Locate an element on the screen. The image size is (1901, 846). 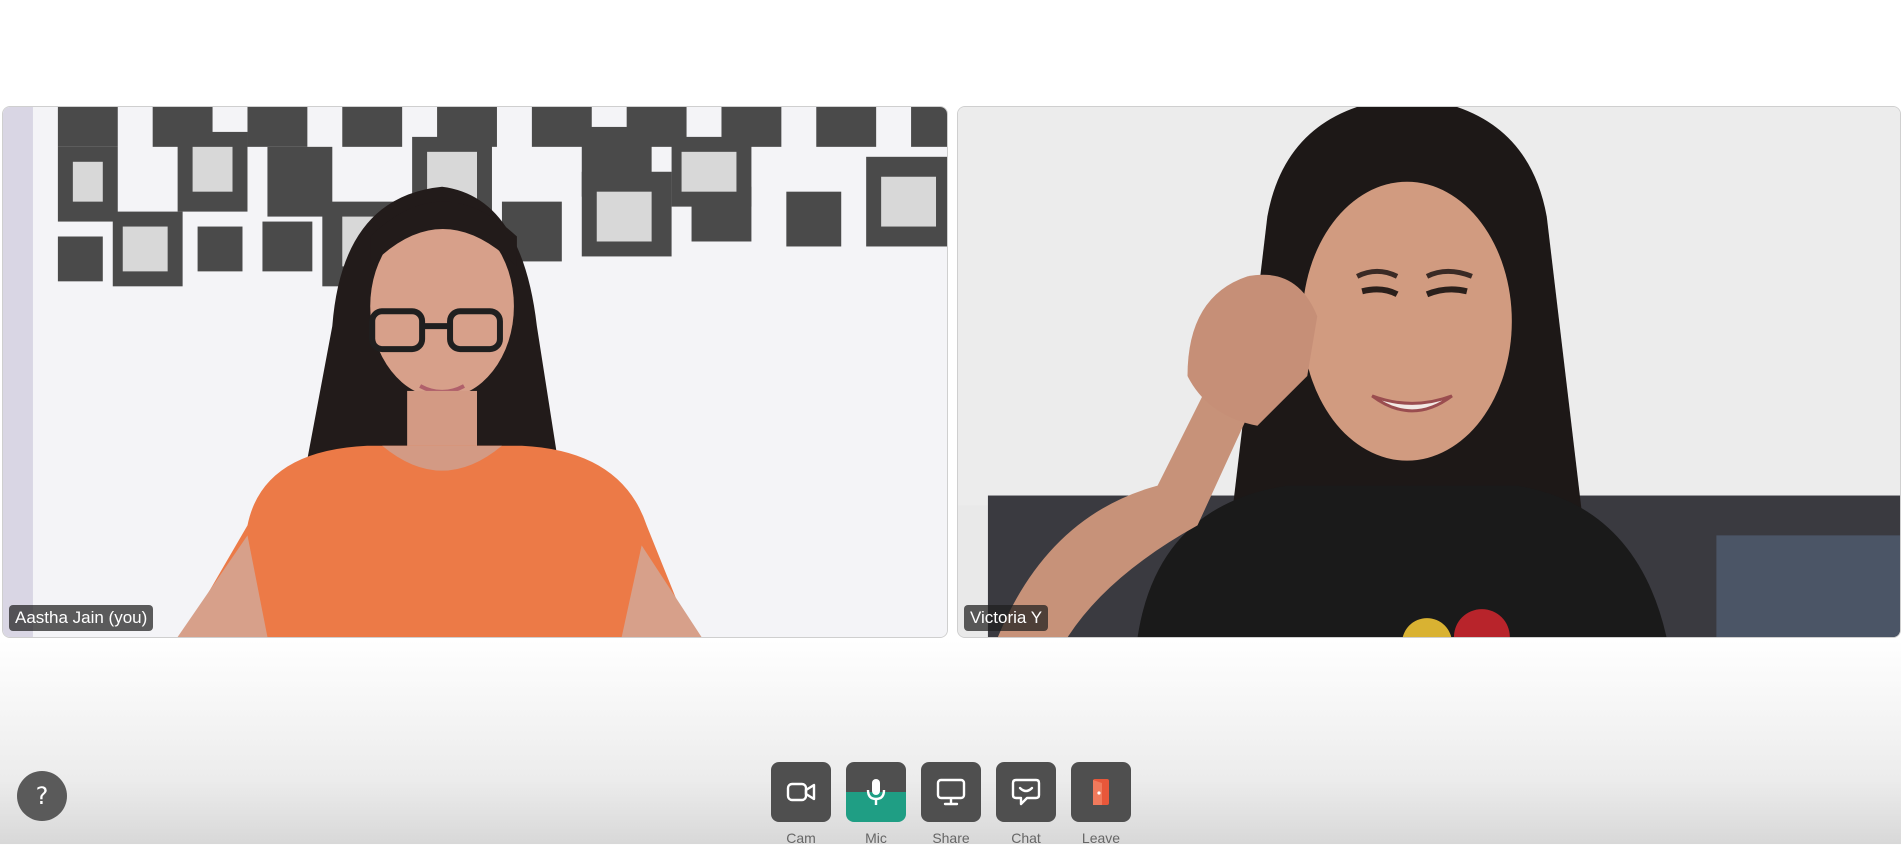
leave-button: Leave is located at coordinates (1101, 804).